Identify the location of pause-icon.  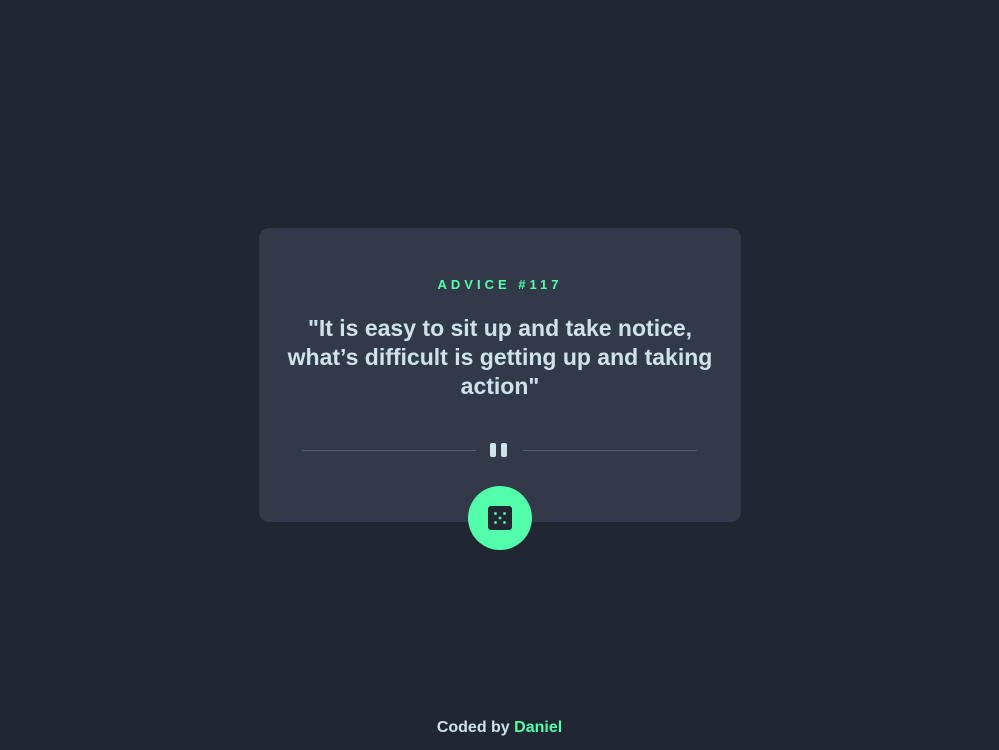
(499, 450).